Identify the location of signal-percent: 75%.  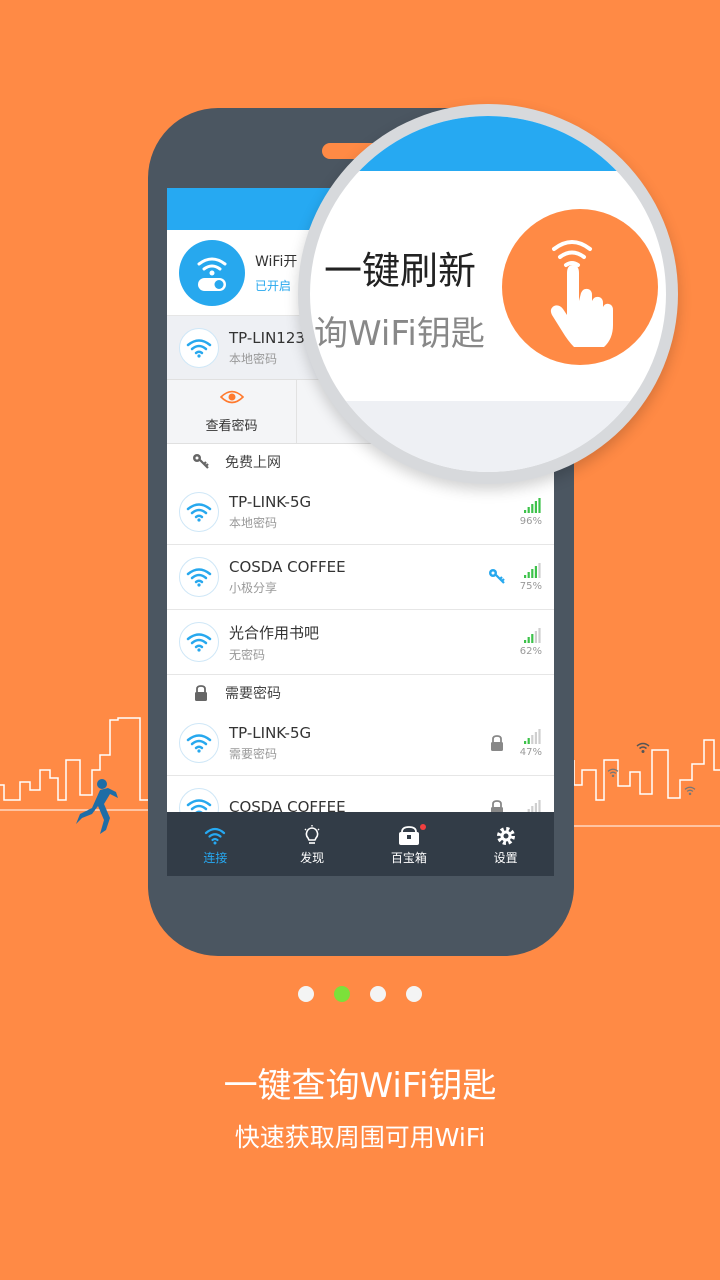
(530, 586).